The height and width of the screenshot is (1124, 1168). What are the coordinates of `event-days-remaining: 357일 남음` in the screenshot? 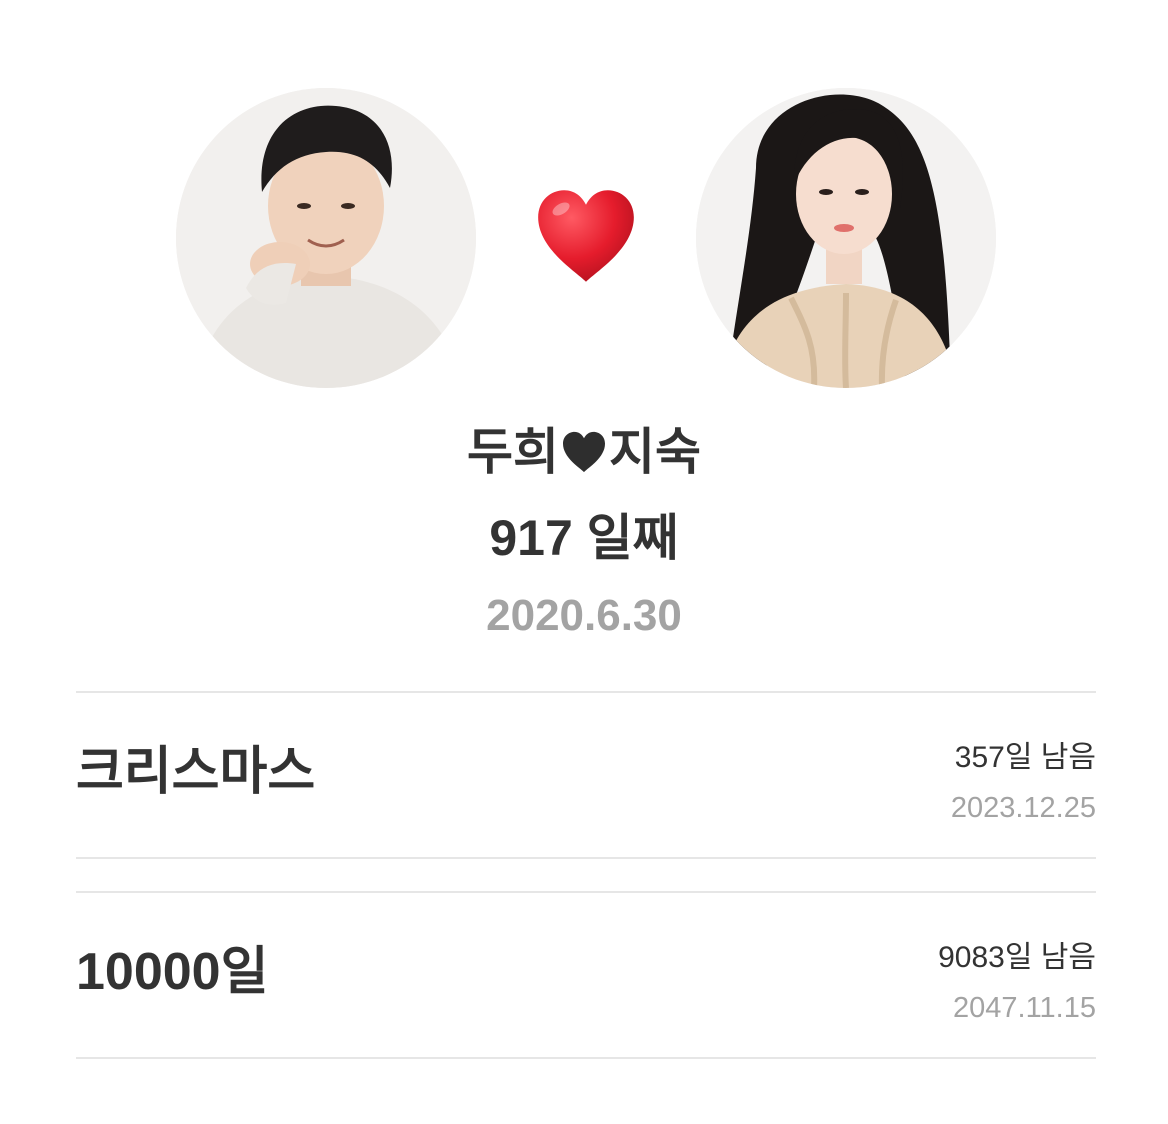 It's located at (1025, 757).